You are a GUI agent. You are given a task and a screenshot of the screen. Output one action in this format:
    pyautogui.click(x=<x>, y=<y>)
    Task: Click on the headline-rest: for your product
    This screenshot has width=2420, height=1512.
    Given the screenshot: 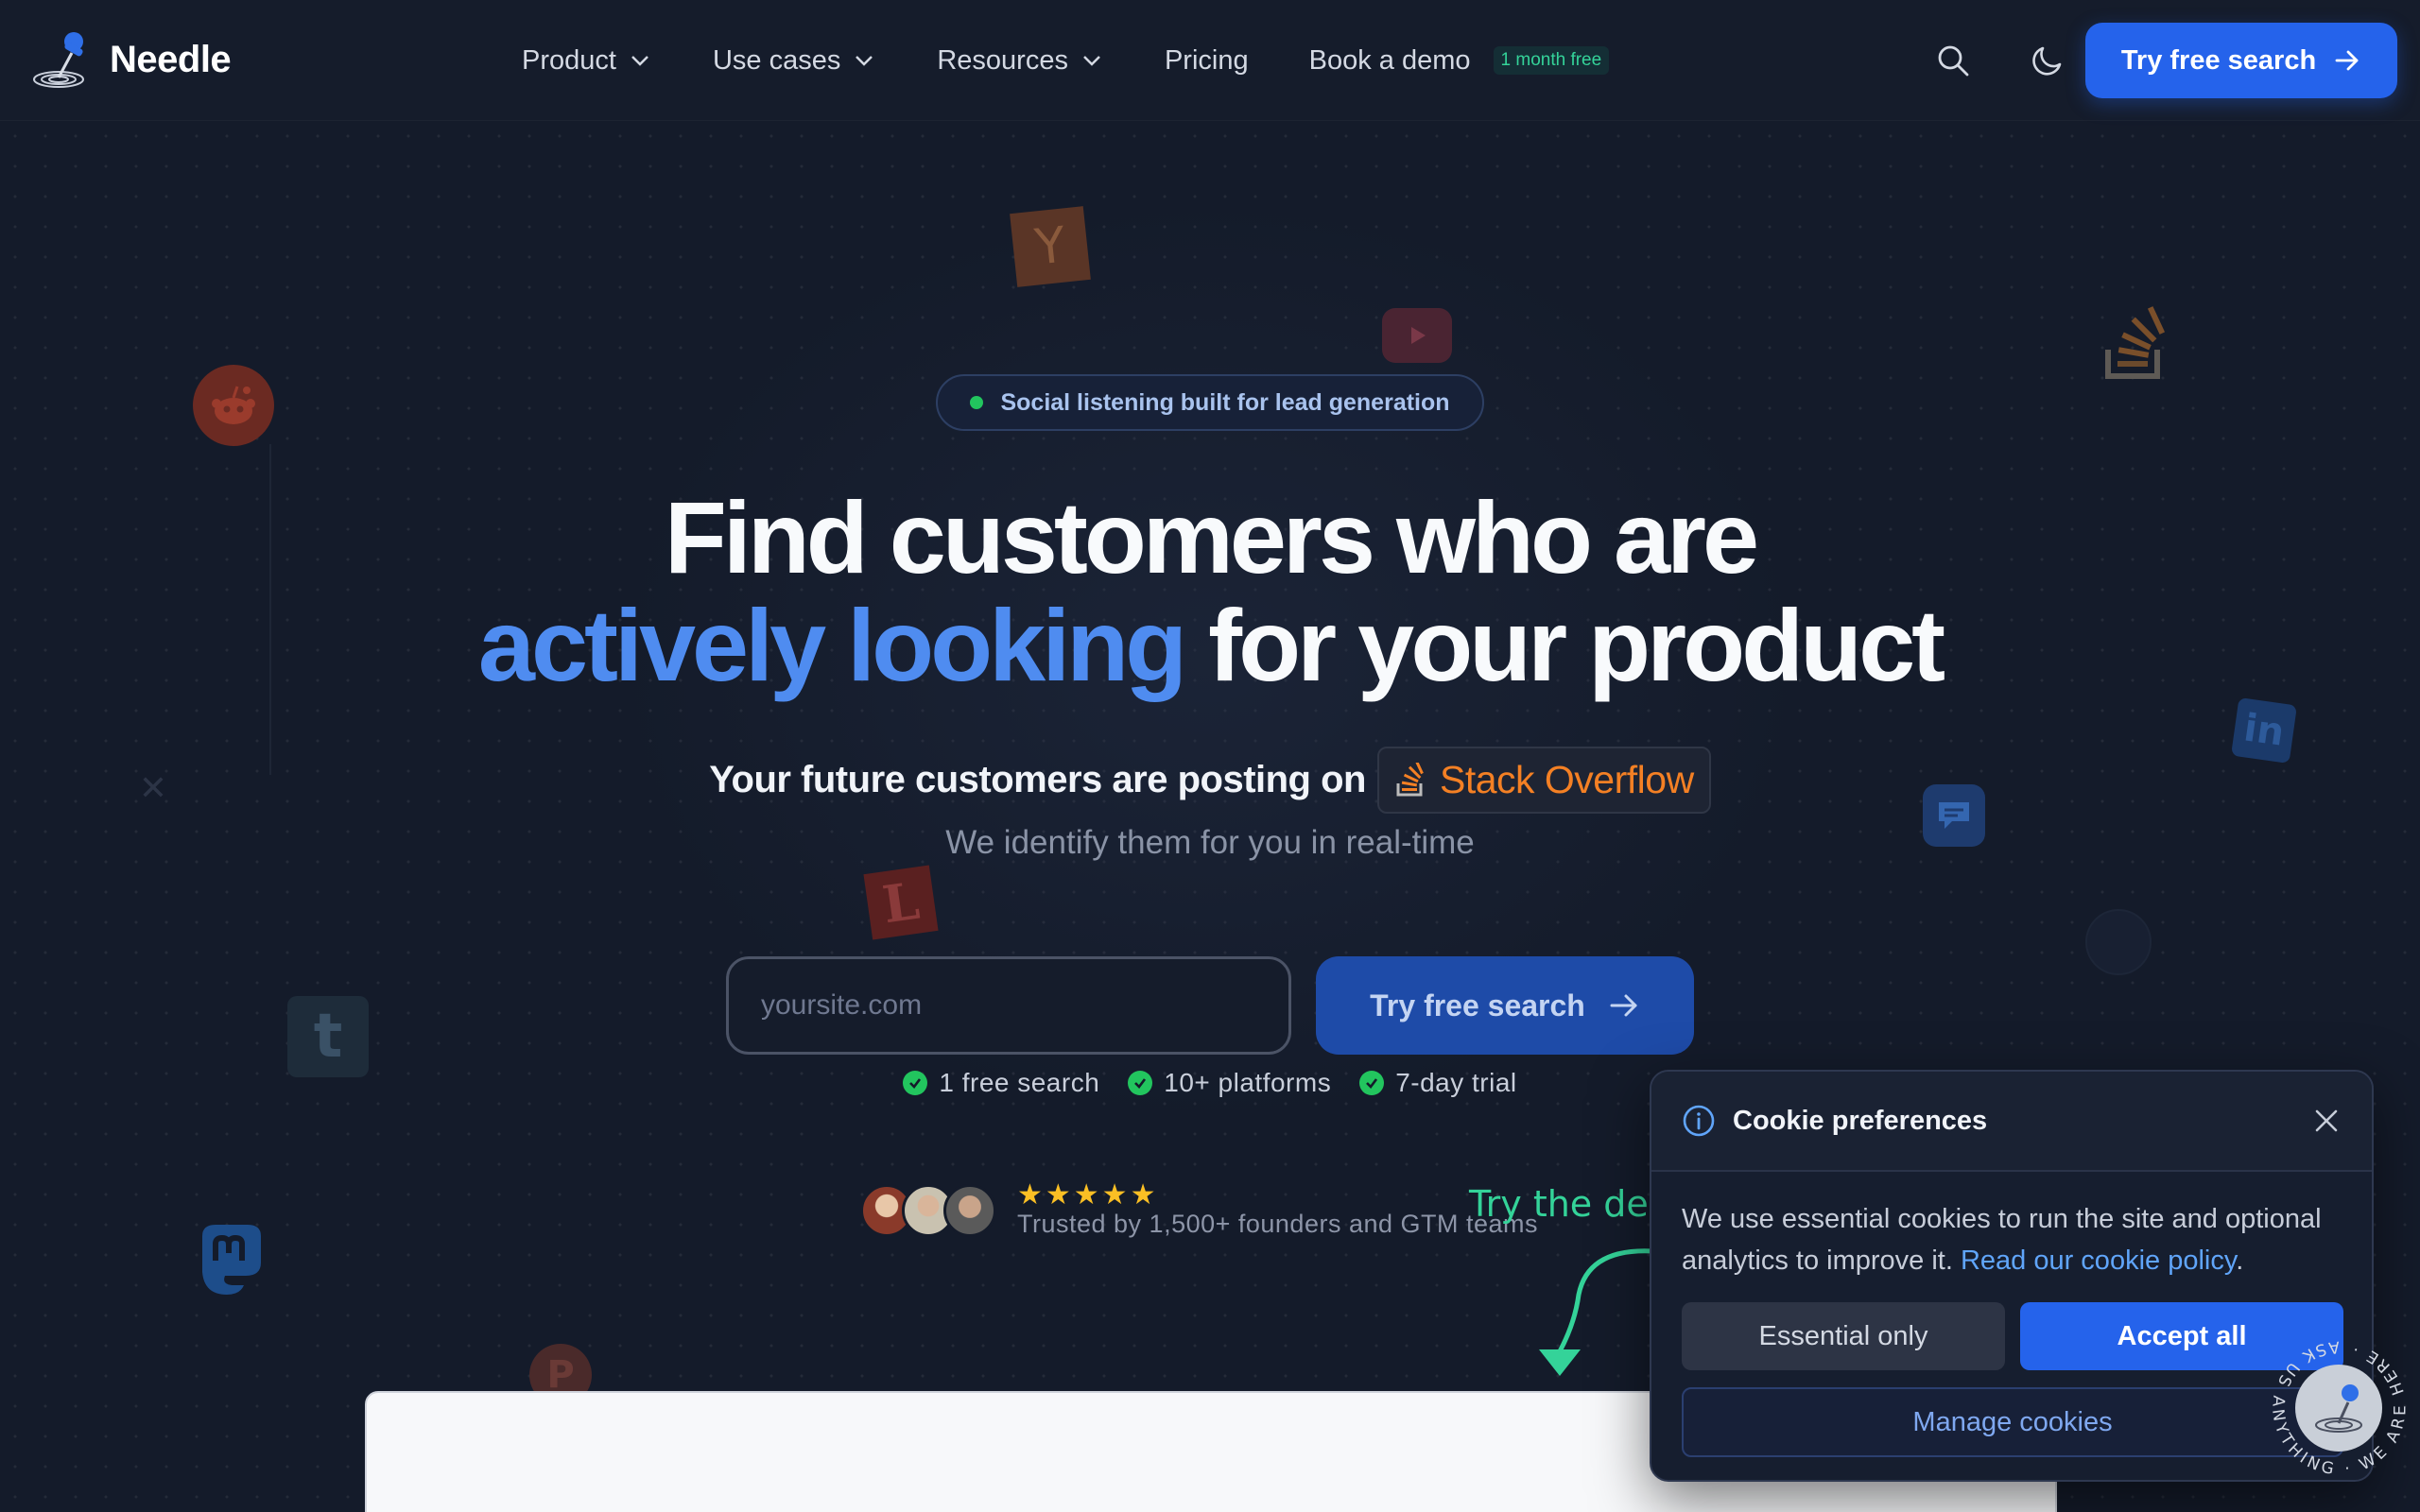 What is the action you would take?
    pyautogui.click(x=1576, y=645)
    